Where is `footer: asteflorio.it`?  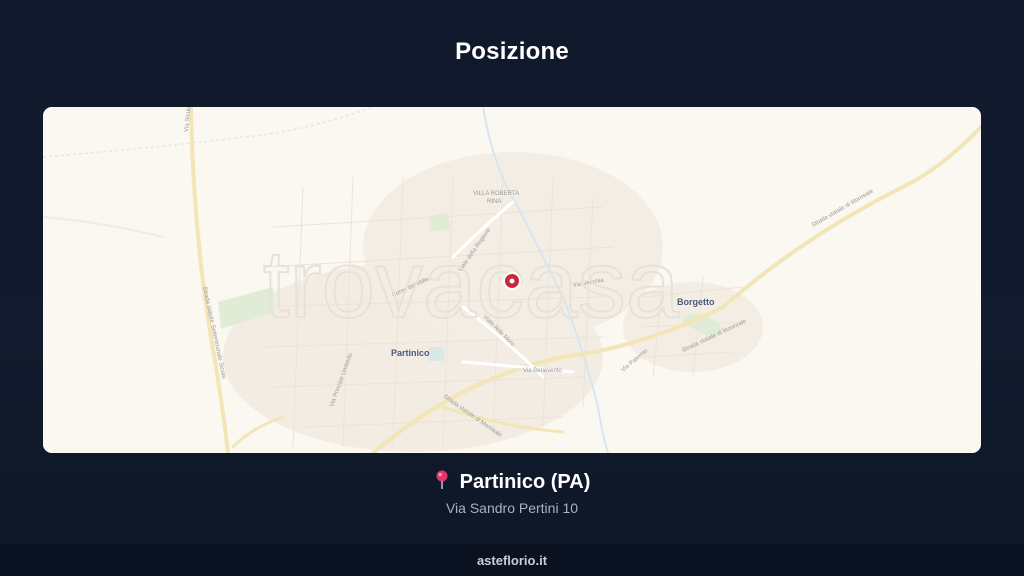 footer: asteflorio.it is located at coordinates (512, 560).